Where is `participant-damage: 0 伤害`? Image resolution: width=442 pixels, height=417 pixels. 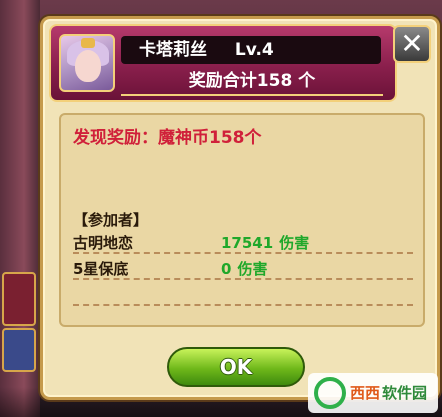
participant-damage: 0 伤害 is located at coordinates (244, 268).